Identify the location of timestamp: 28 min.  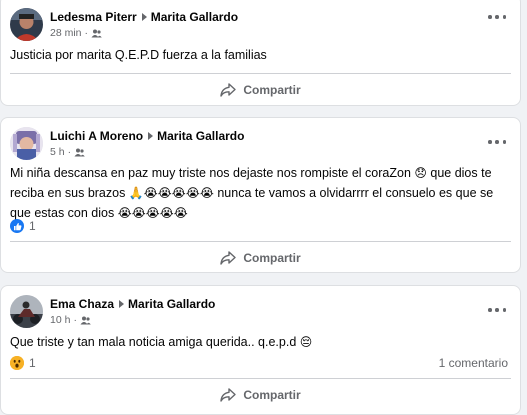
(66, 33).